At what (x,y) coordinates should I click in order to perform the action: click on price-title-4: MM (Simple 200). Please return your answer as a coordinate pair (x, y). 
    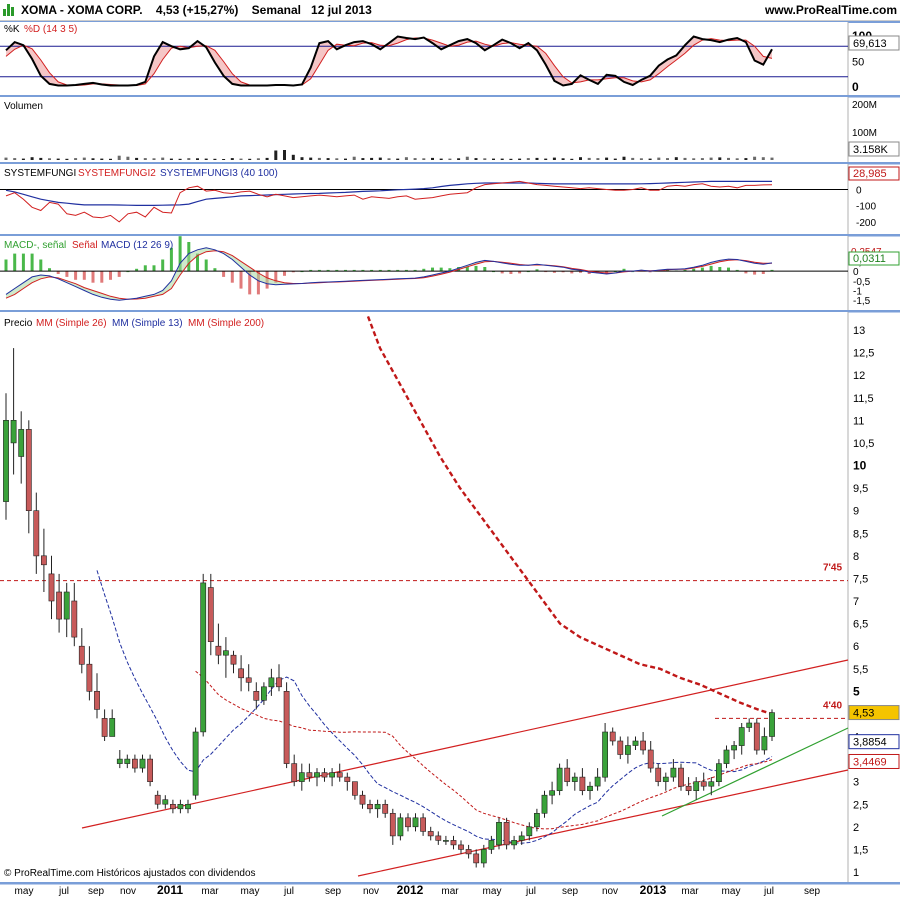
    Looking at the image, I should click on (226, 323).